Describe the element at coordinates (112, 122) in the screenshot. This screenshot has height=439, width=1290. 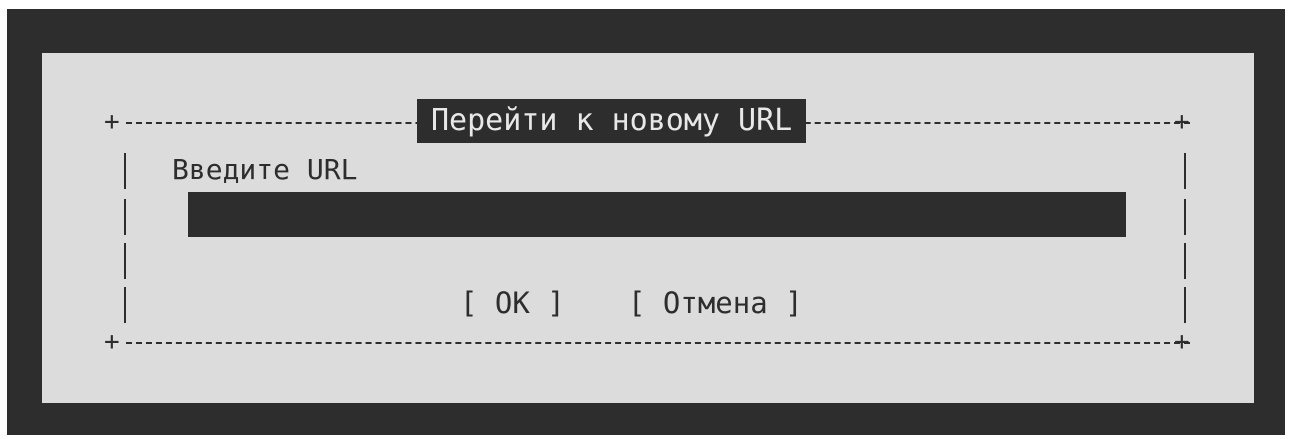
I see `frame-corner-top-left: +` at that location.